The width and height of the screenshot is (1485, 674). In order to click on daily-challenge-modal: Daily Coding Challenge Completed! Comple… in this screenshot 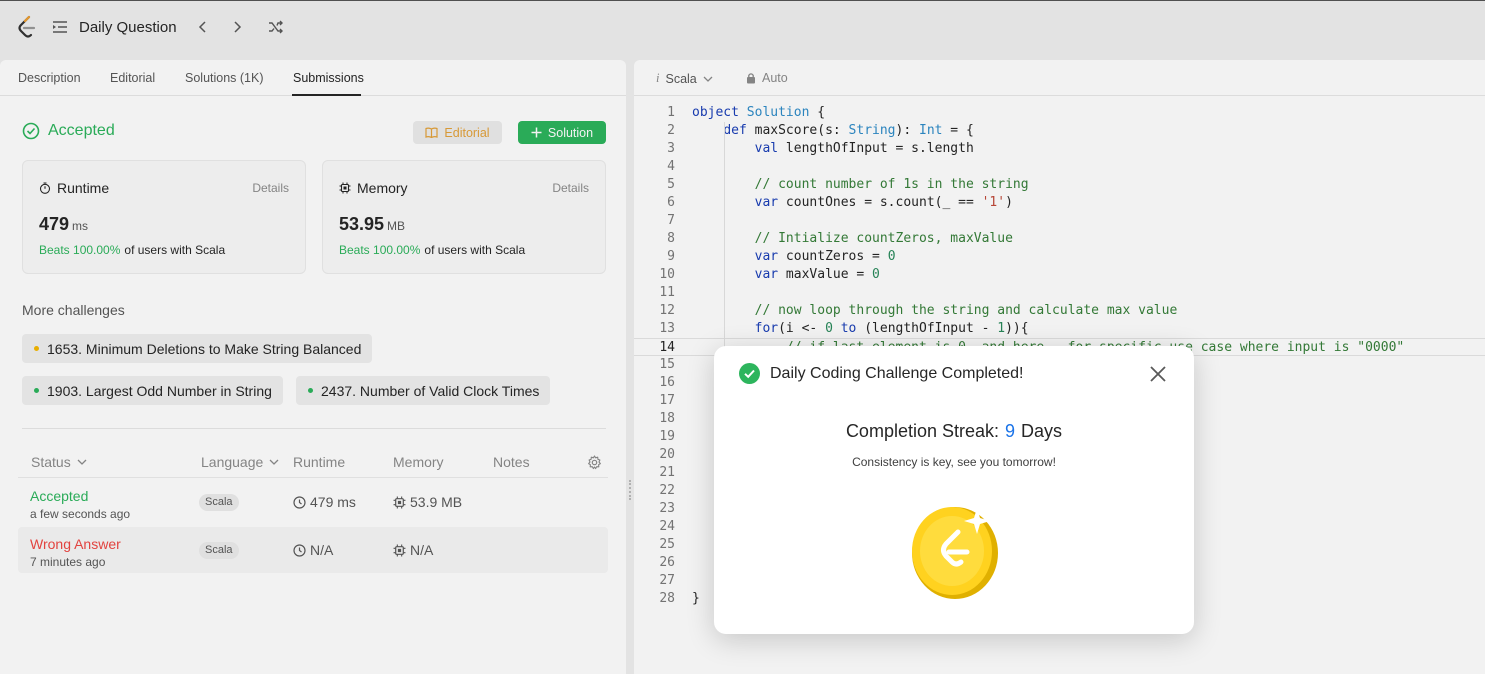, I will do `click(954, 490)`.